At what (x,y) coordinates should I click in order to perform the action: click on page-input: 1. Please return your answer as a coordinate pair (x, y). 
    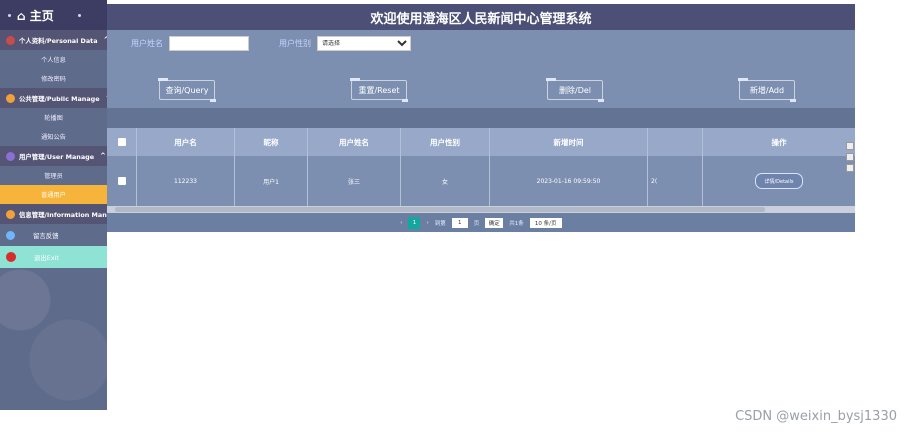
    Looking at the image, I should click on (459, 222).